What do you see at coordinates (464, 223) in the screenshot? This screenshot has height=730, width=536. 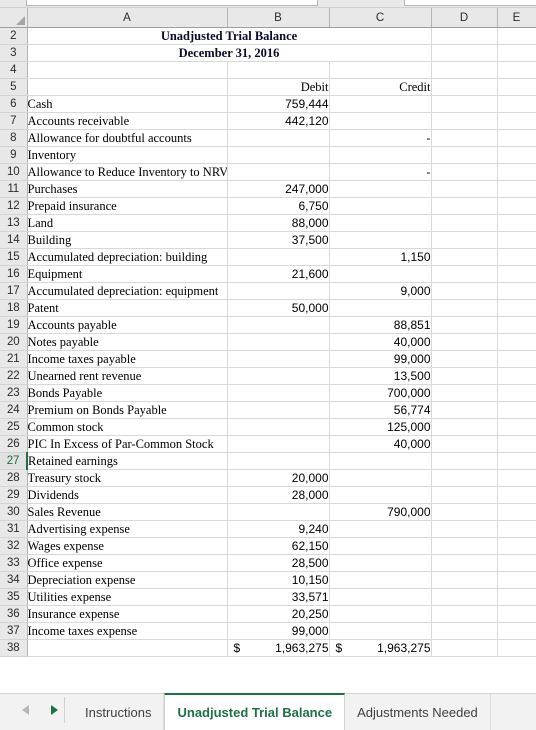 I see `cell-D13` at bounding box center [464, 223].